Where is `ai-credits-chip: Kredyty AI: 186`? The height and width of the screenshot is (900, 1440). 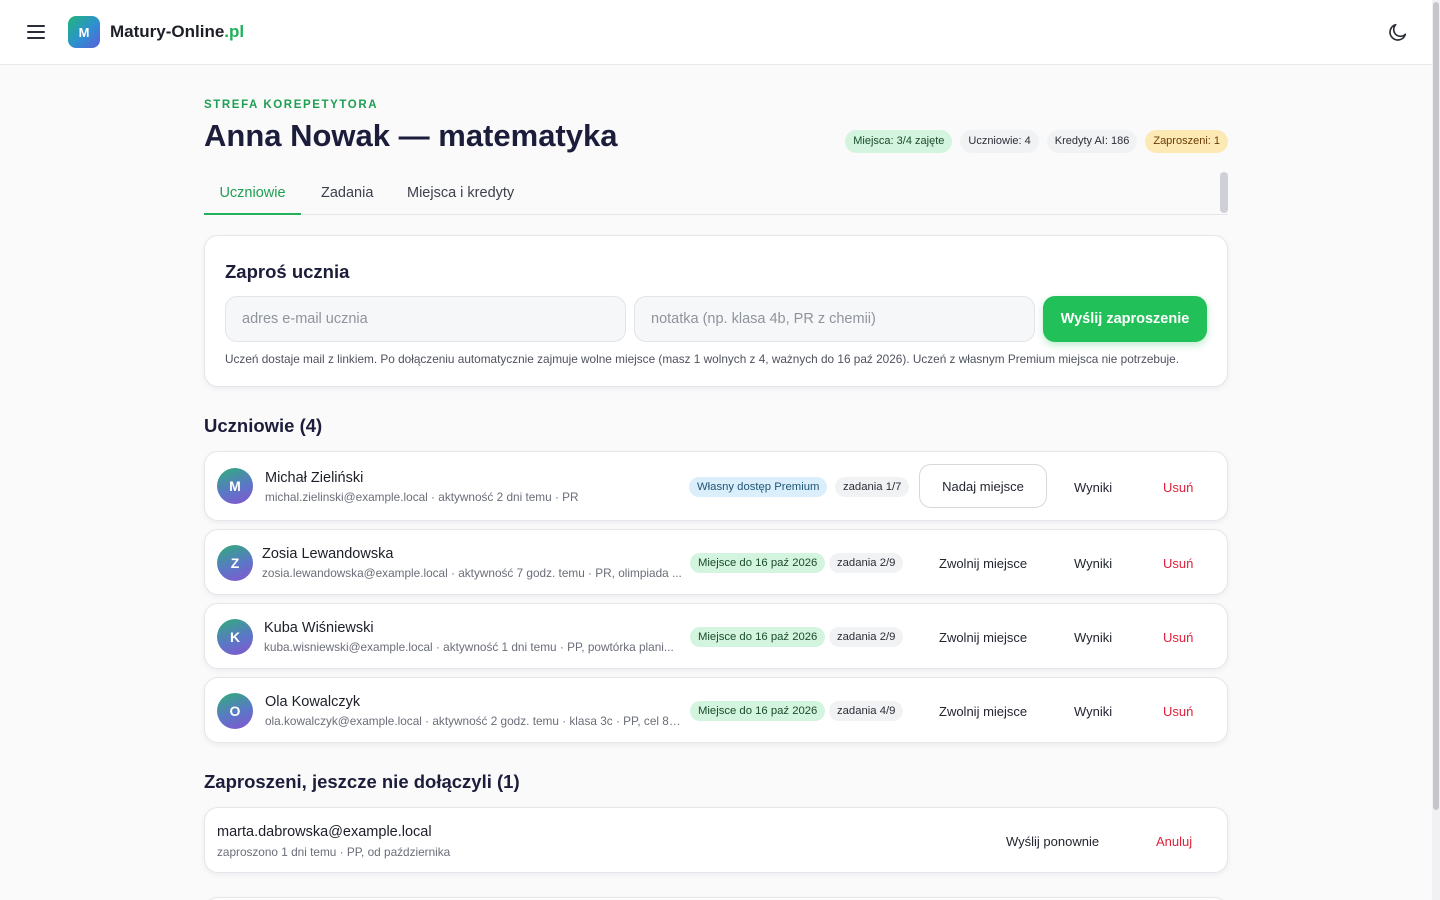
ai-credits-chip: Kredyty AI: 186 is located at coordinates (1092, 141).